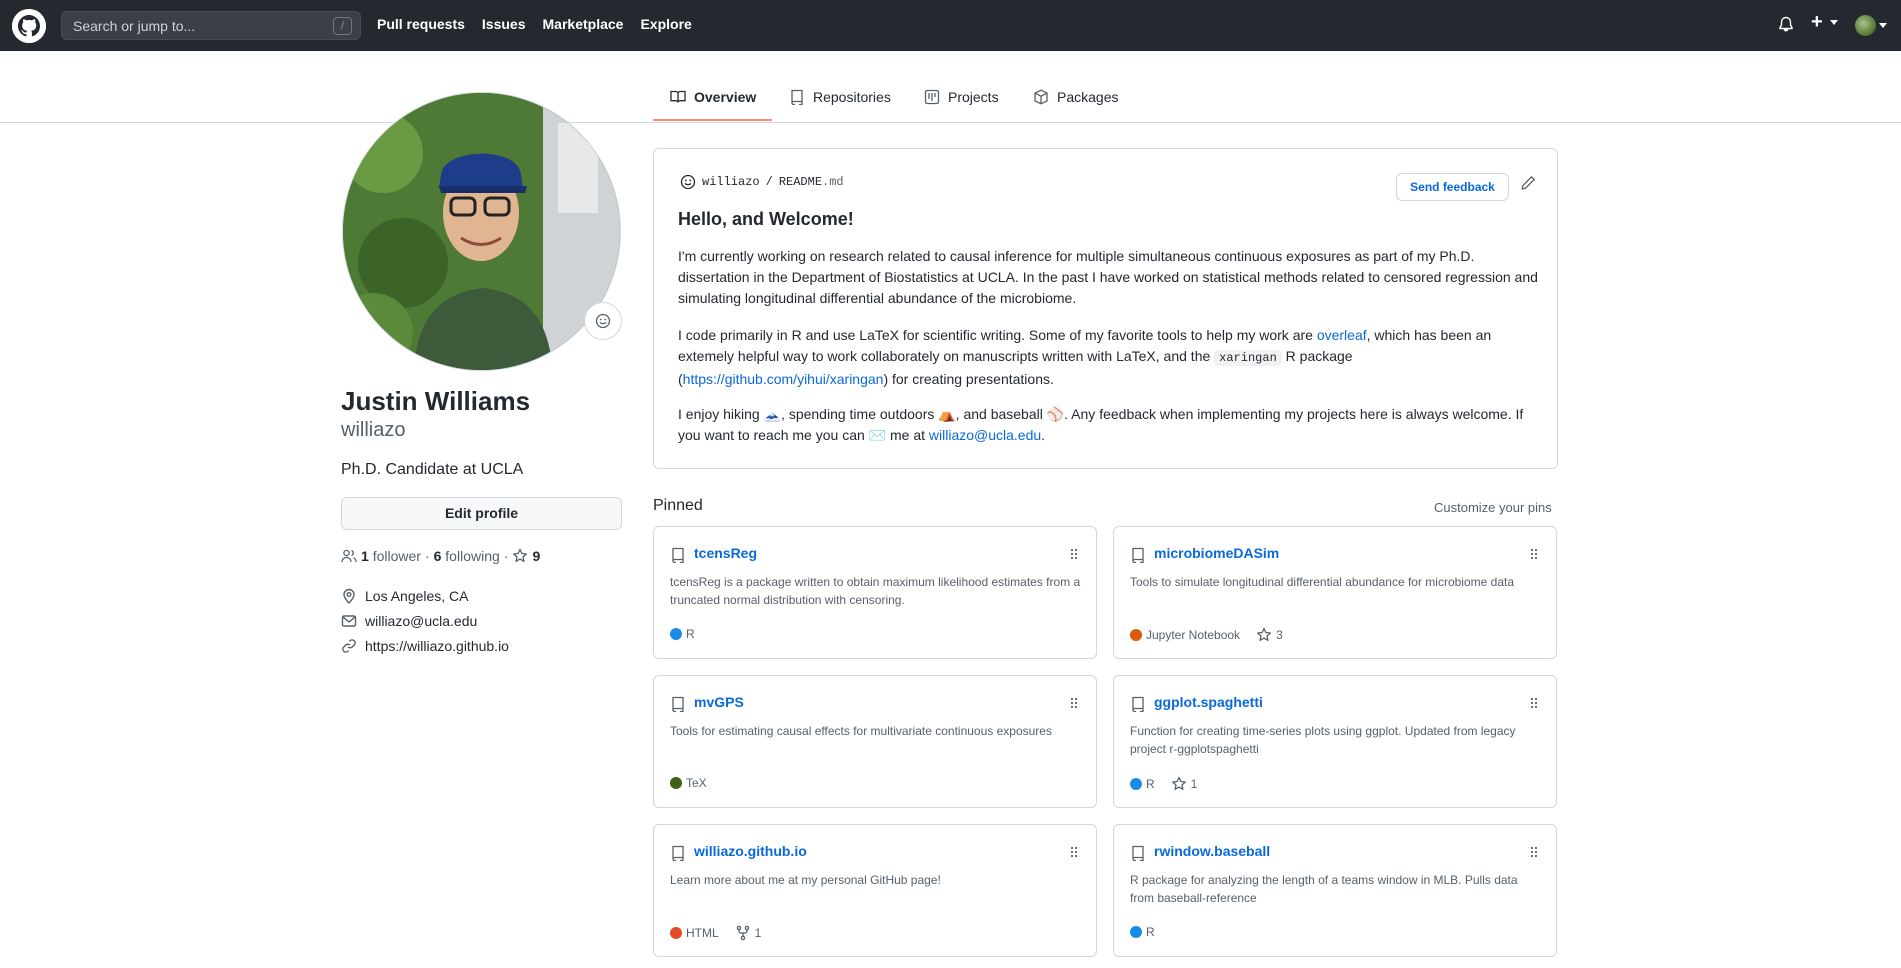  Describe the element at coordinates (421, 621) in the screenshot. I see `email-text: williazo@ucla.edu` at that location.